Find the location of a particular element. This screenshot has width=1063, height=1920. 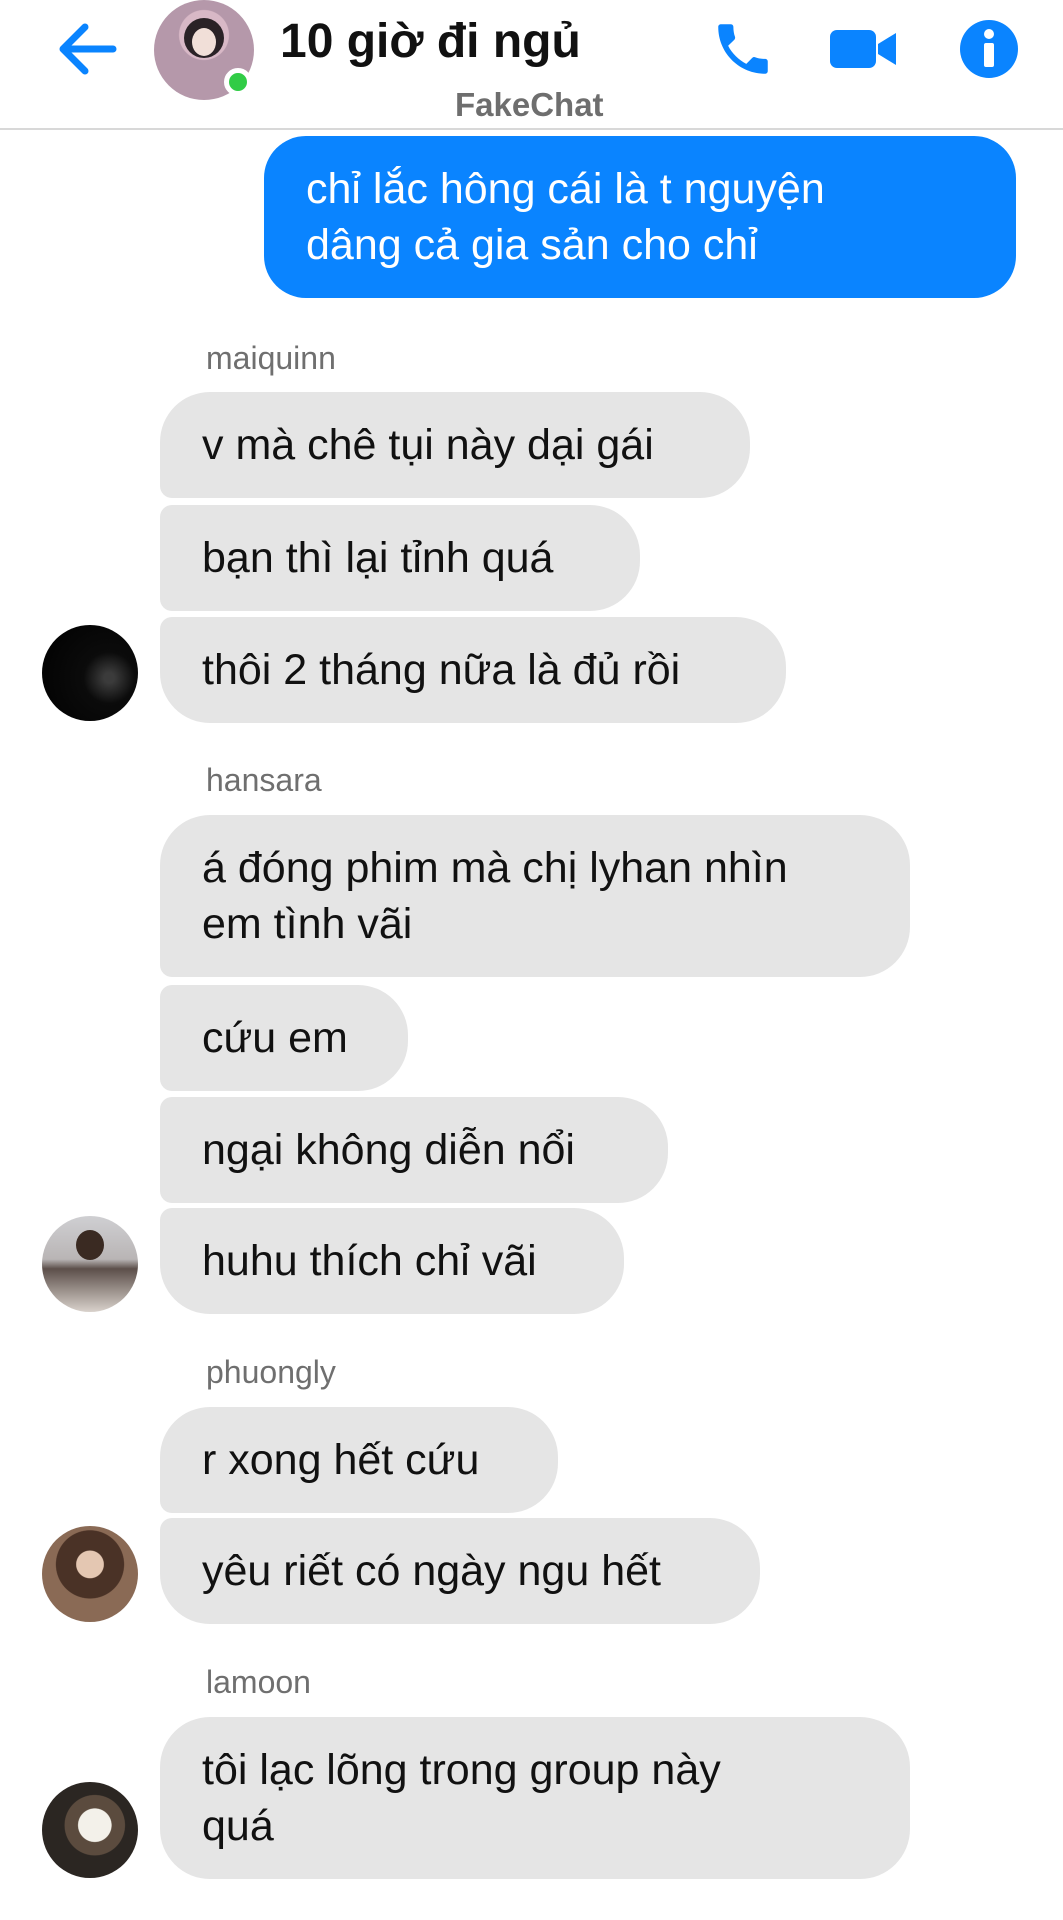

call-button is located at coordinates (743, 49).